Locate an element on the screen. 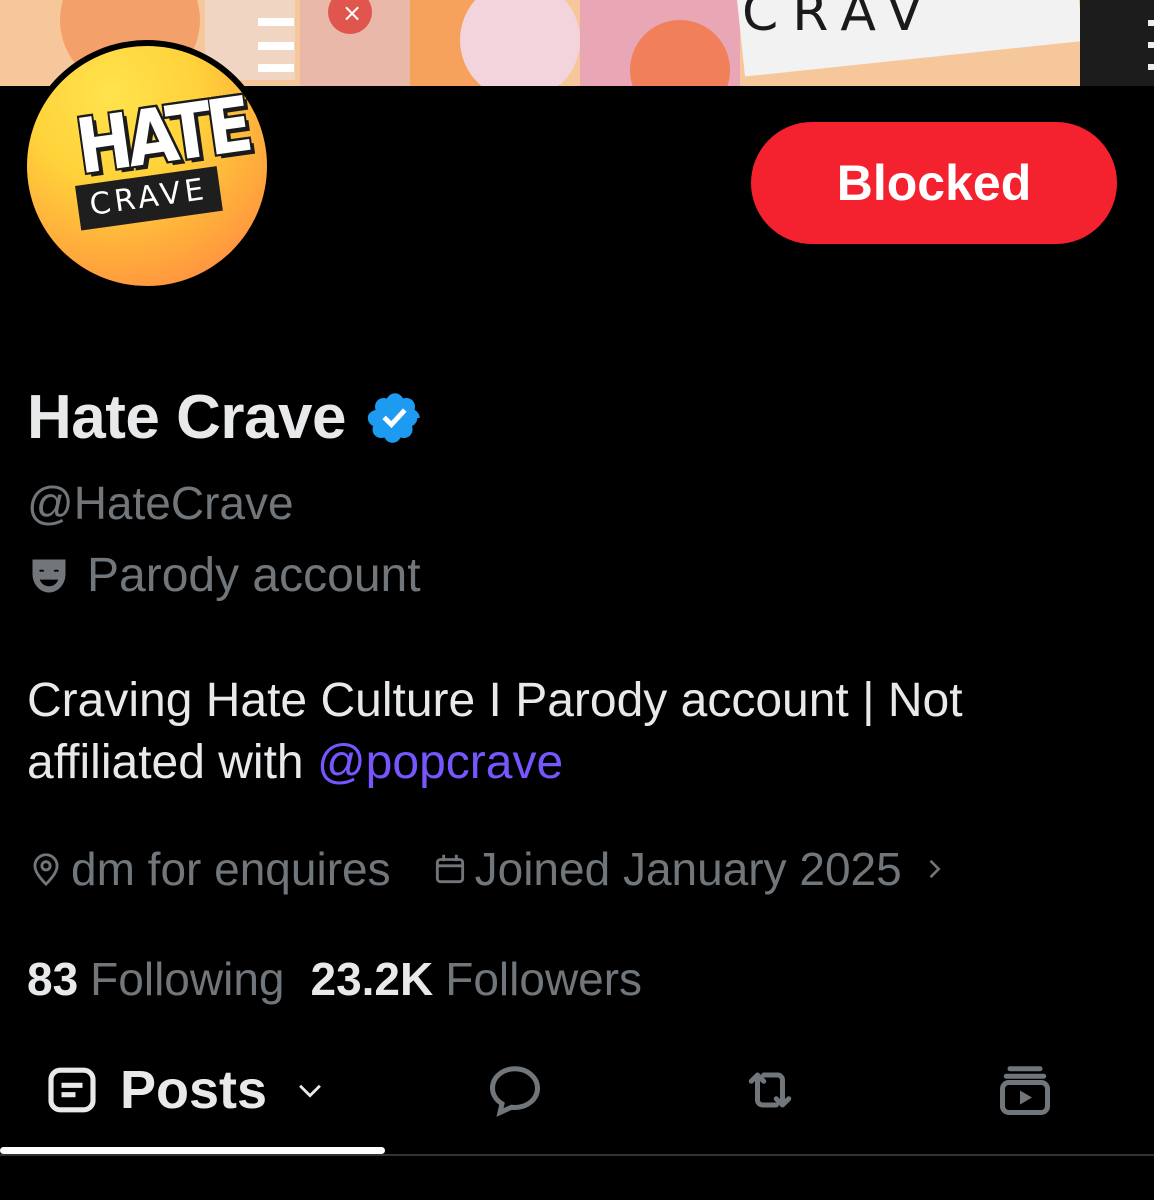  followers-label: Followers is located at coordinates (544, 979).